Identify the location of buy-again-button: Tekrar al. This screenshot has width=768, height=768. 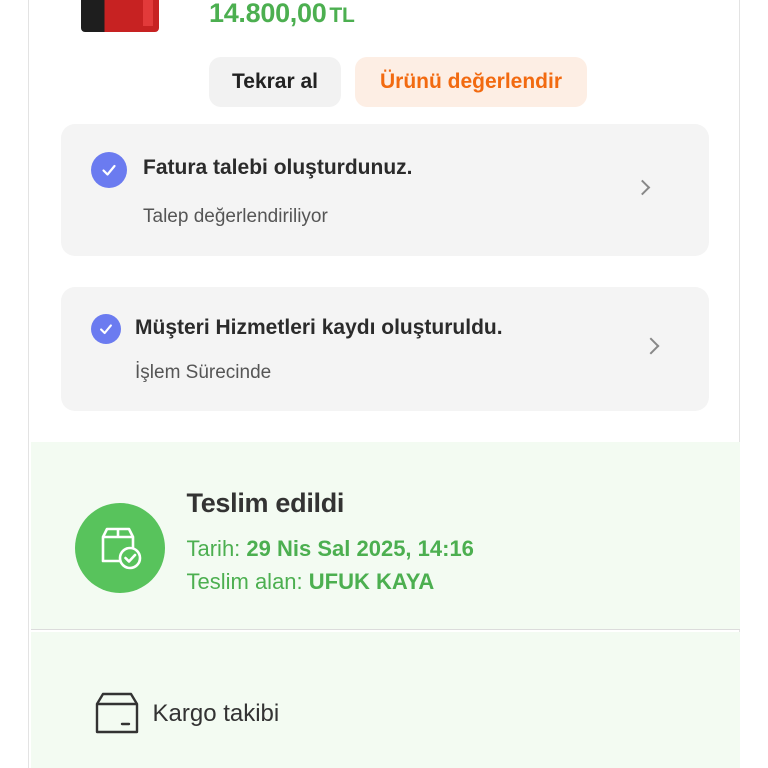
(275, 82).